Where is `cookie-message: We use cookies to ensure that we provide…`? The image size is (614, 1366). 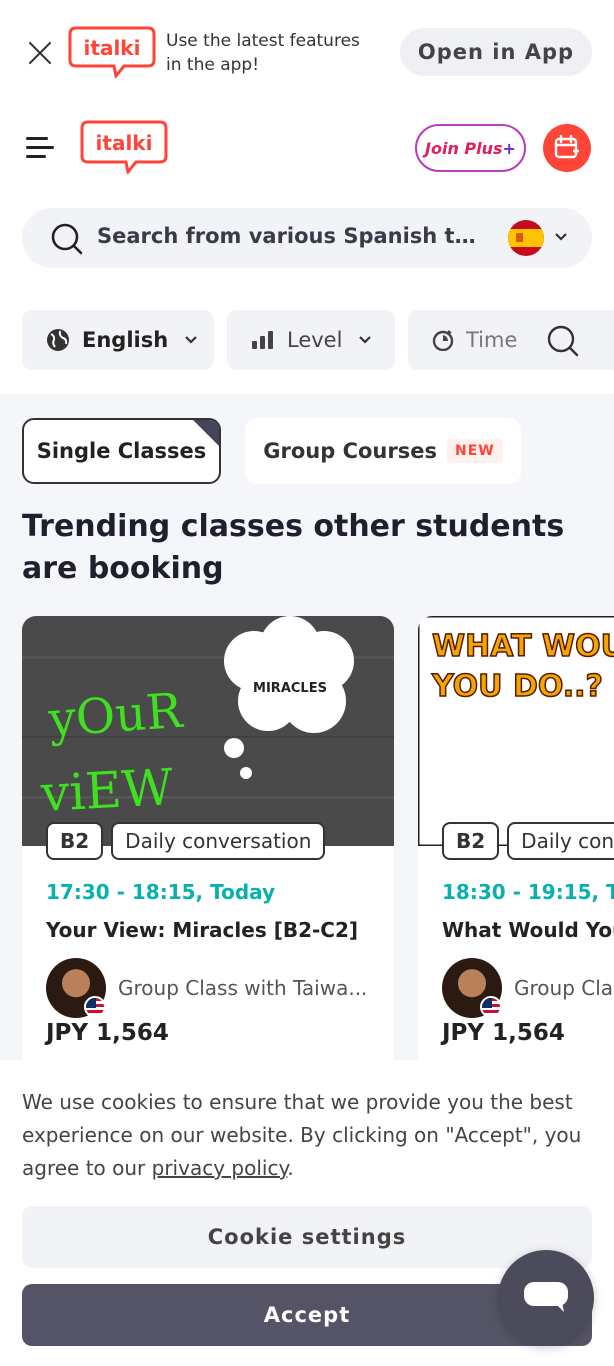 cookie-message: We use cookies to ensure that we provide… is located at coordinates (307, 1135).